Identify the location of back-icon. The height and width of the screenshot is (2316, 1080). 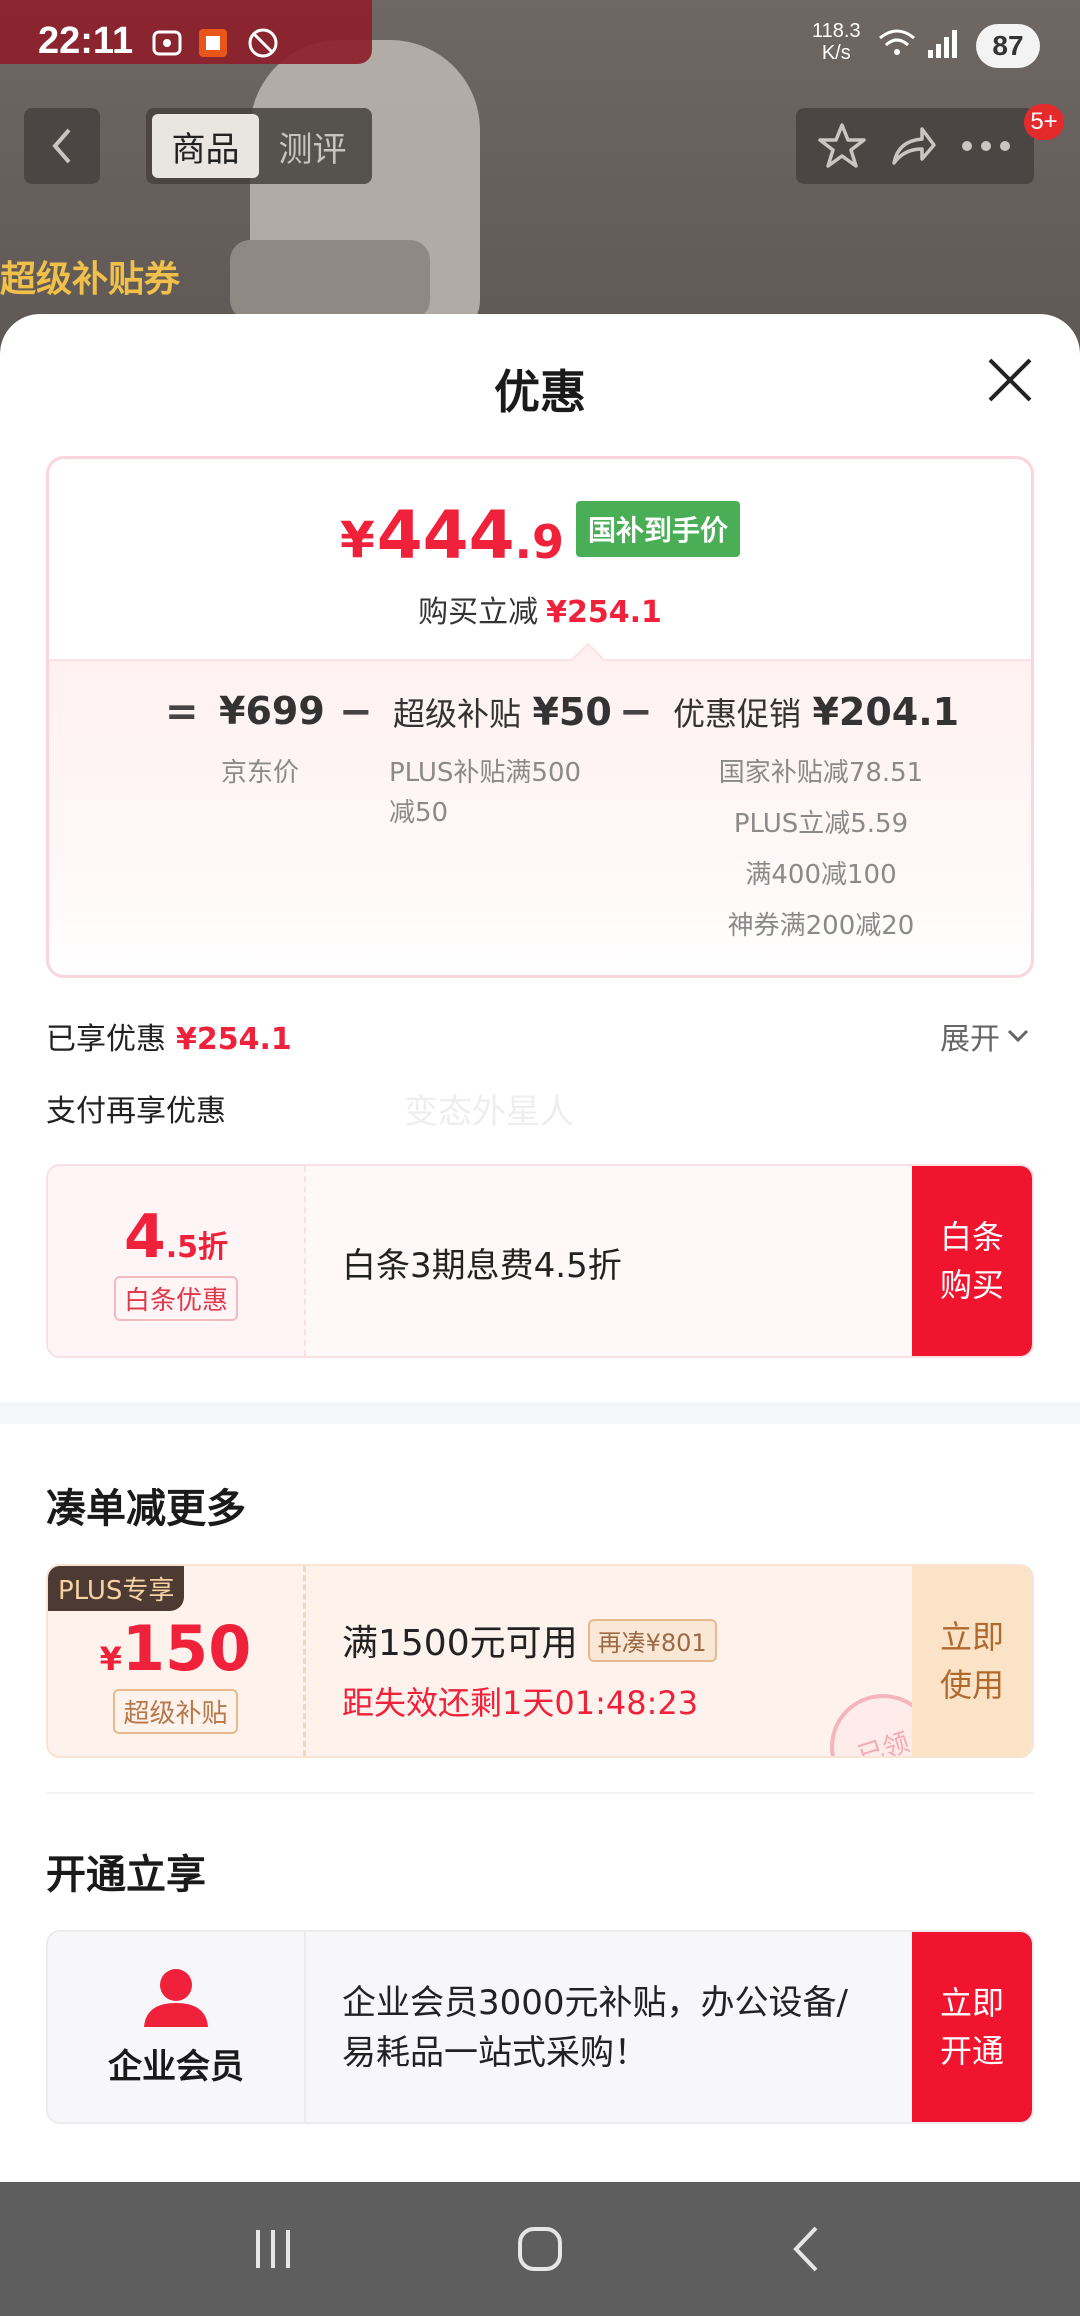
(807, 2249).